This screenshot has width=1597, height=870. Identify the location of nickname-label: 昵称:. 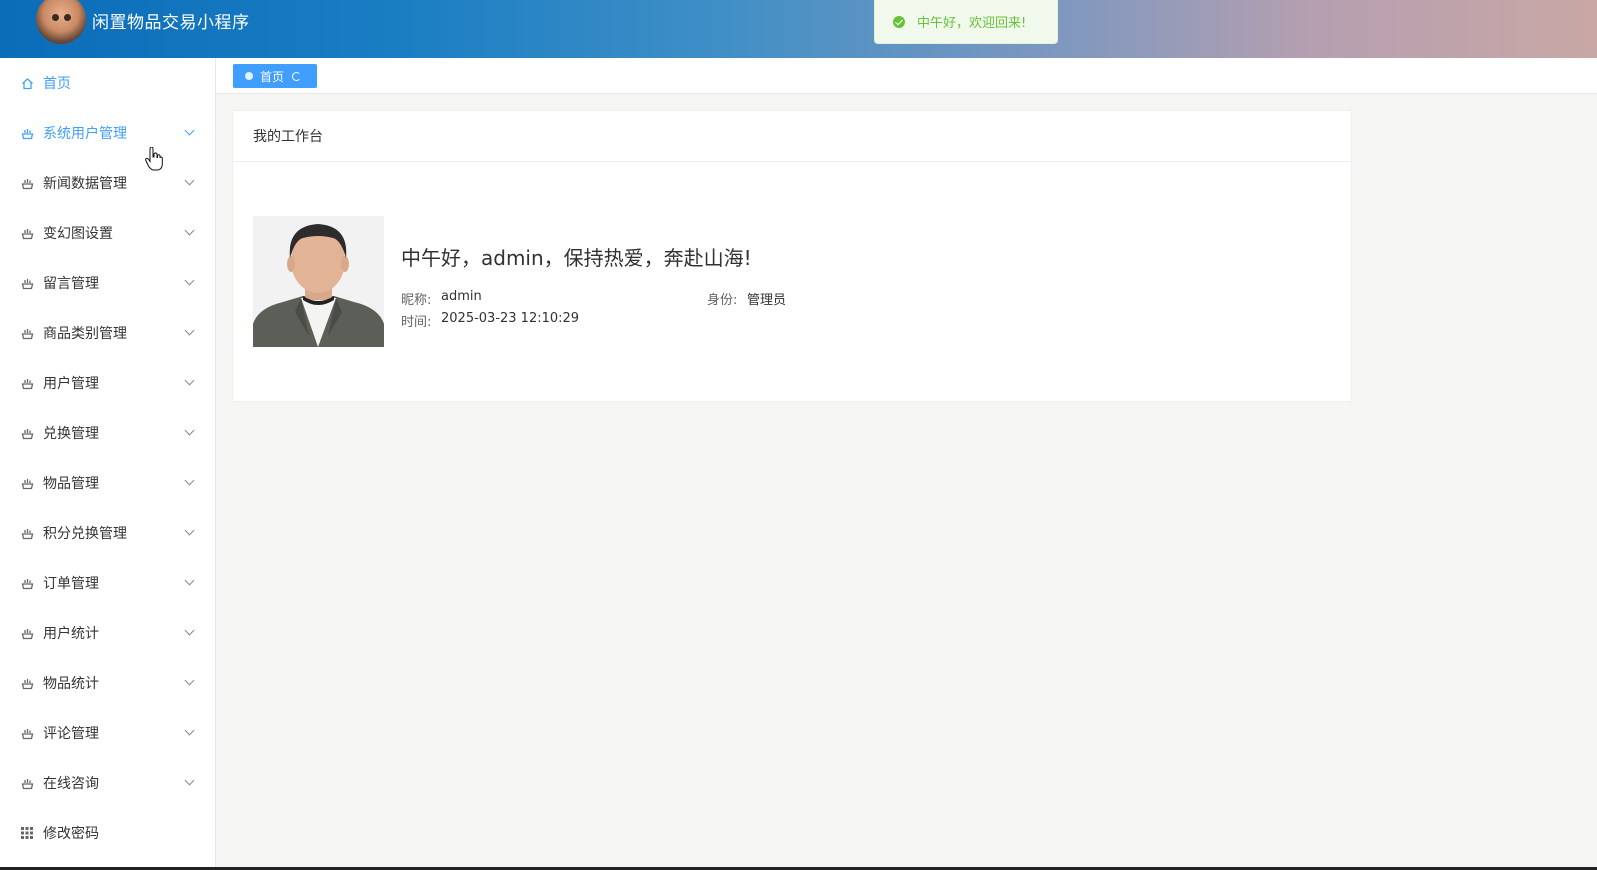
(416, 300).